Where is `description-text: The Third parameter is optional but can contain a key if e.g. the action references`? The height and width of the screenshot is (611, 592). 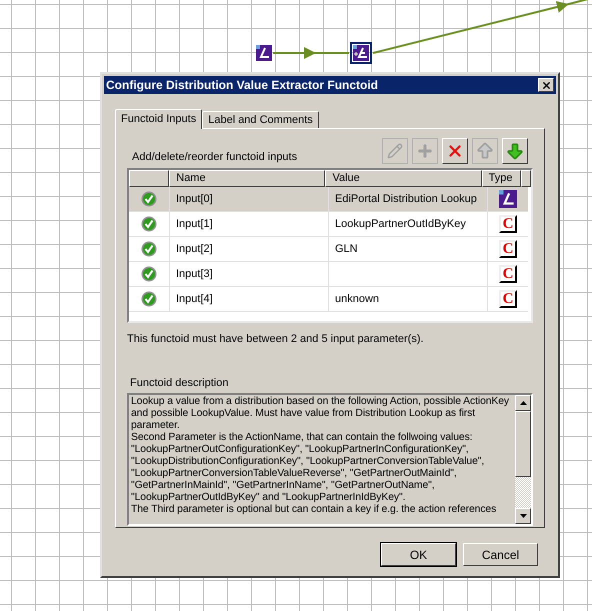 description-text: The Third parameter is optional but can contain a key if e.g. the action references is located at coordinates (314, 510).